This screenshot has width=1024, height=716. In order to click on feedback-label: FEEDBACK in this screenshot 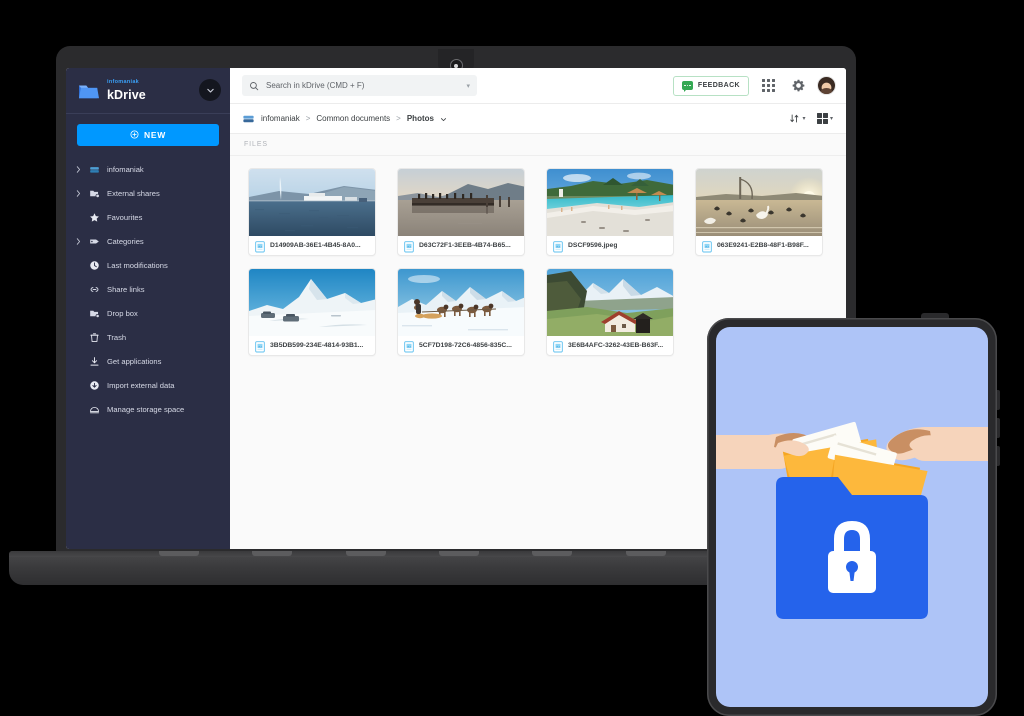, I will do `click(718, 85)`.